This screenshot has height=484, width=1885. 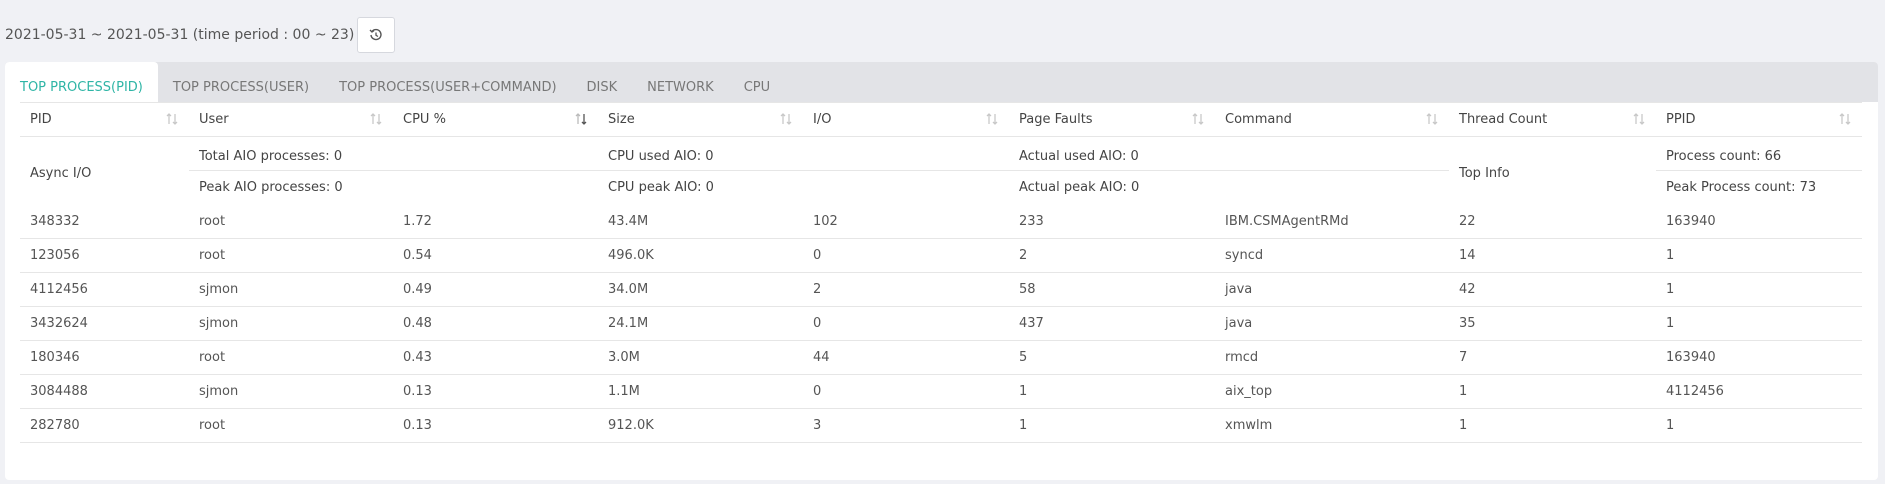 I want to click on table-row: 3432624 sjmon 0.48 24.1M 0 437 java 35 1, so click(x=941, y=323).